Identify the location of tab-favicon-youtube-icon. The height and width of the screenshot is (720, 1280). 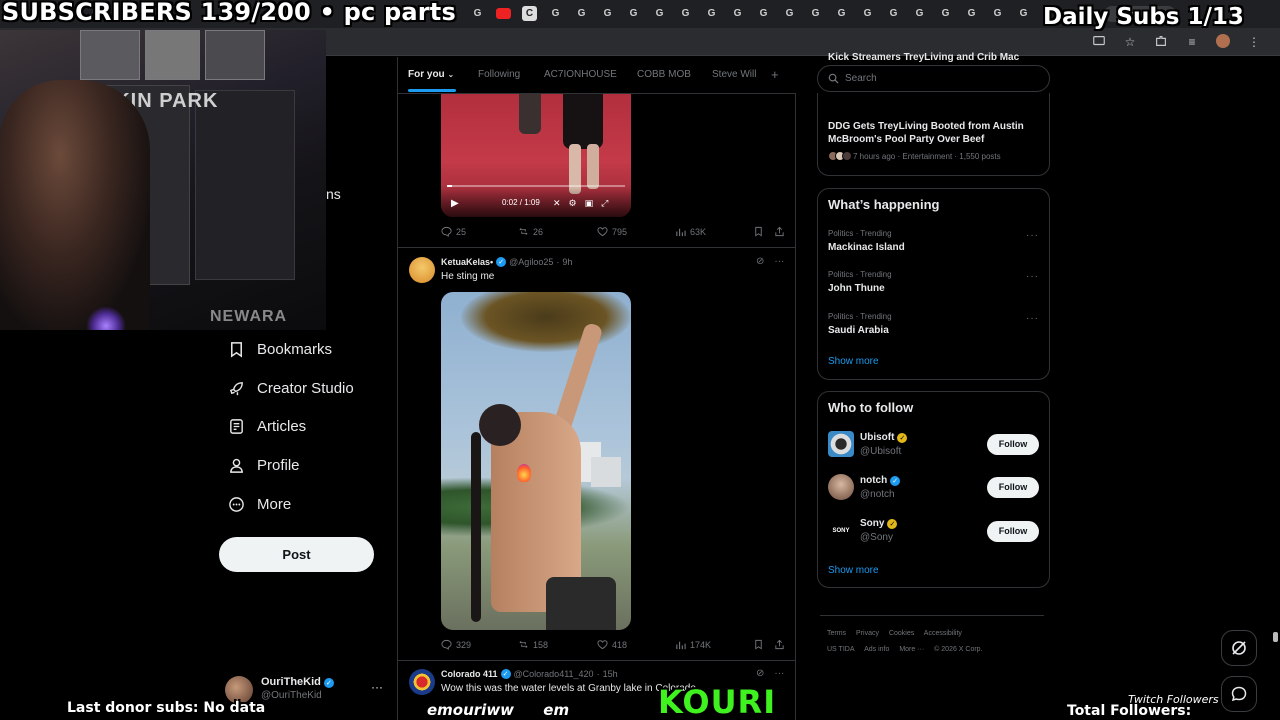
(503, 13).